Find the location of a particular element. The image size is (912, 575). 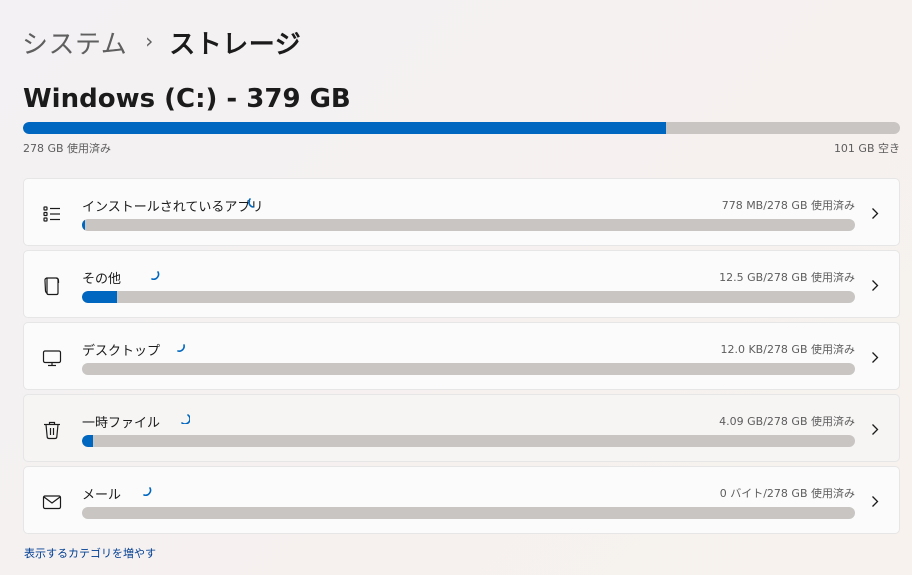

category-label: デスクトップ is located at coordinates (121, 351).